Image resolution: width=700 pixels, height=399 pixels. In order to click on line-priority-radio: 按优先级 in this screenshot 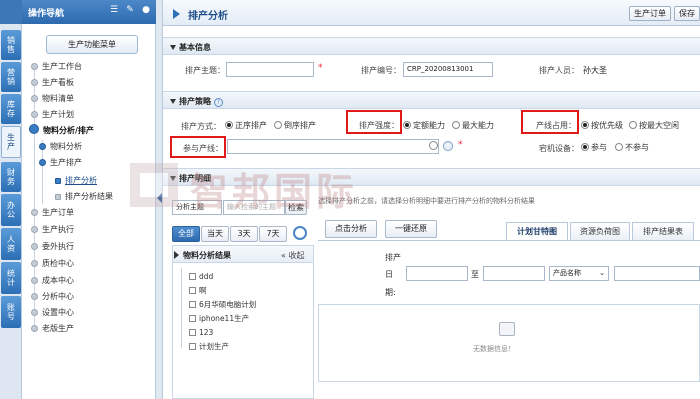, I will do `click(602, 125)`.